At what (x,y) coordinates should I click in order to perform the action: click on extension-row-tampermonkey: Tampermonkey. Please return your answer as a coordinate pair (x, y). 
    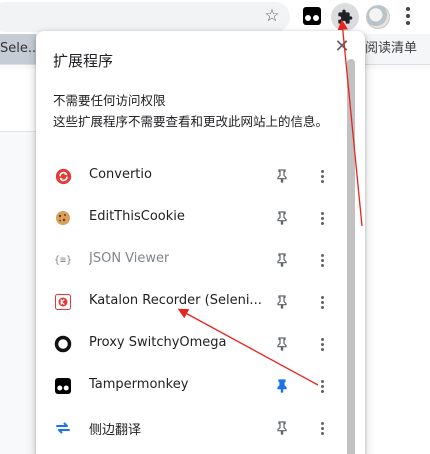
    Looking at the image, I should click on (186, 386).